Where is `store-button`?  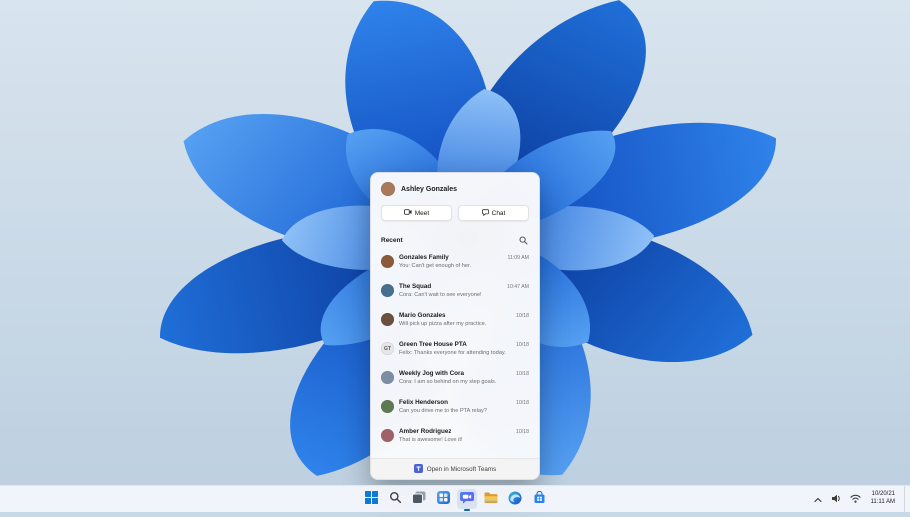
store-button is located at coordinates (539, 499).